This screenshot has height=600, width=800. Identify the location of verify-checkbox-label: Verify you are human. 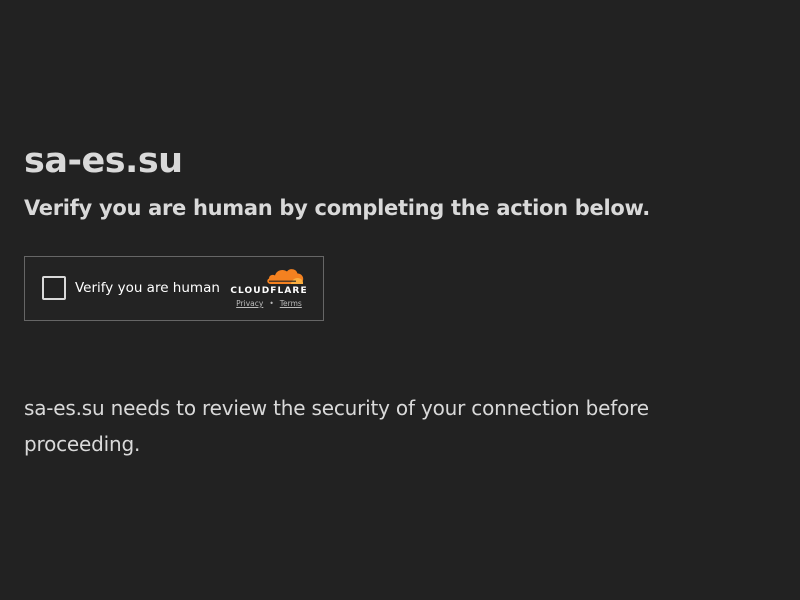
(147, 288).